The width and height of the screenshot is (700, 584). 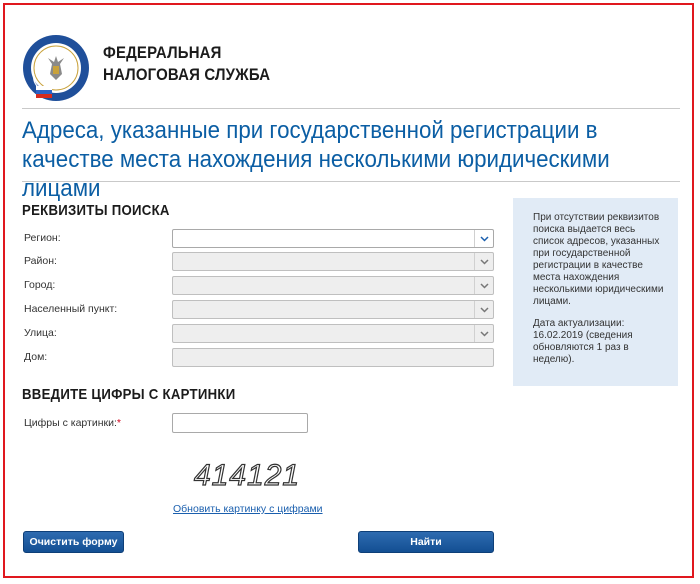 I want to click on captcha-image-text: 414121, so click(x=247, y=475).